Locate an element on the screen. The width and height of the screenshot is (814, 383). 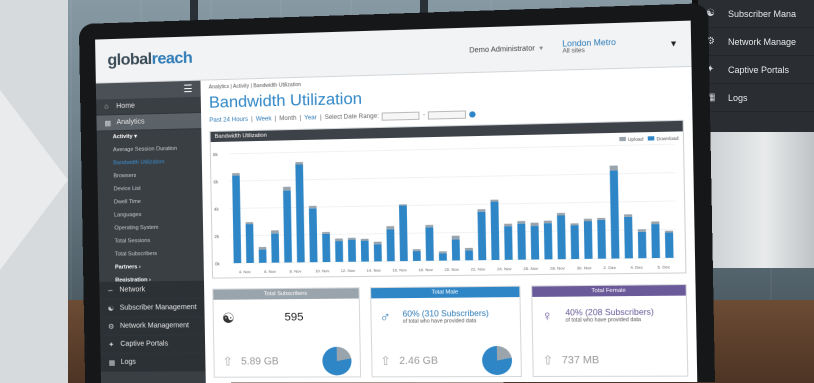
sidebar-item-subscriber-management: ☯ Subscriber Management is located at coordinates (152, 308).